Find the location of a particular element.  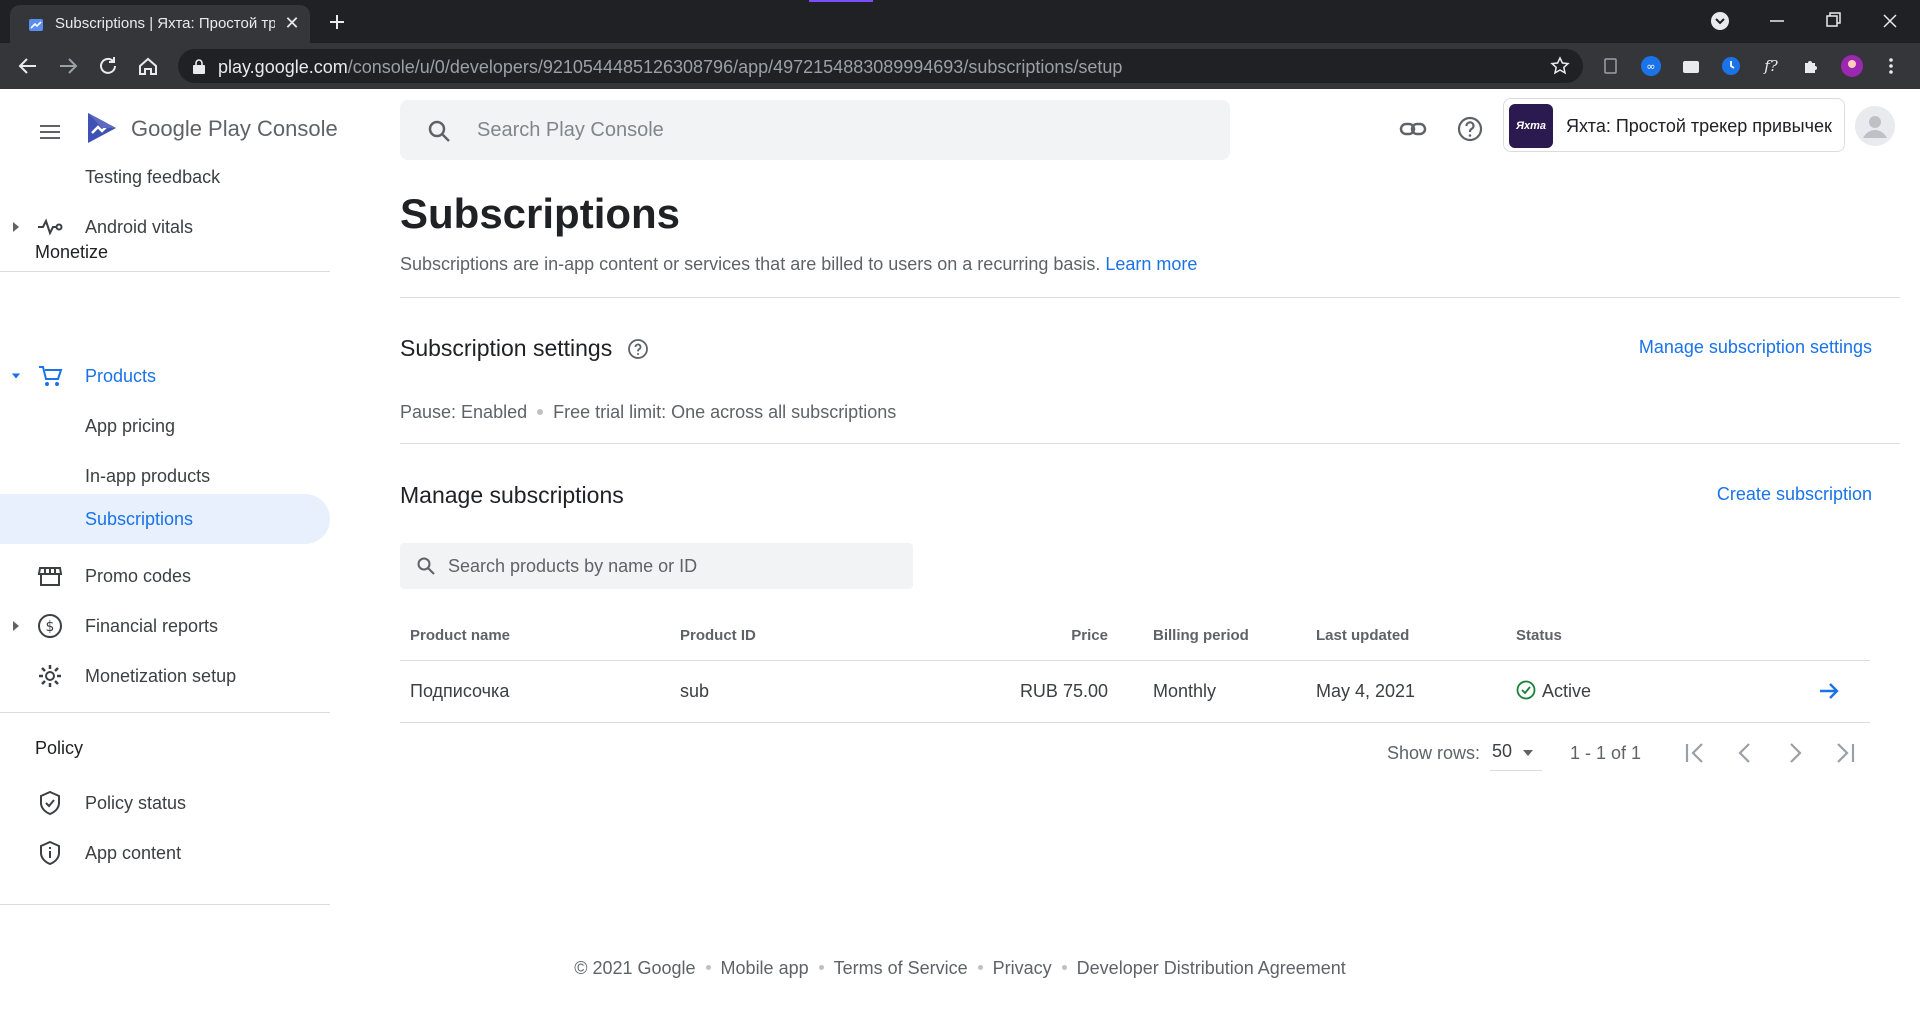

column-header-last-updated: Last updated is located at coordinates (1406, 636).